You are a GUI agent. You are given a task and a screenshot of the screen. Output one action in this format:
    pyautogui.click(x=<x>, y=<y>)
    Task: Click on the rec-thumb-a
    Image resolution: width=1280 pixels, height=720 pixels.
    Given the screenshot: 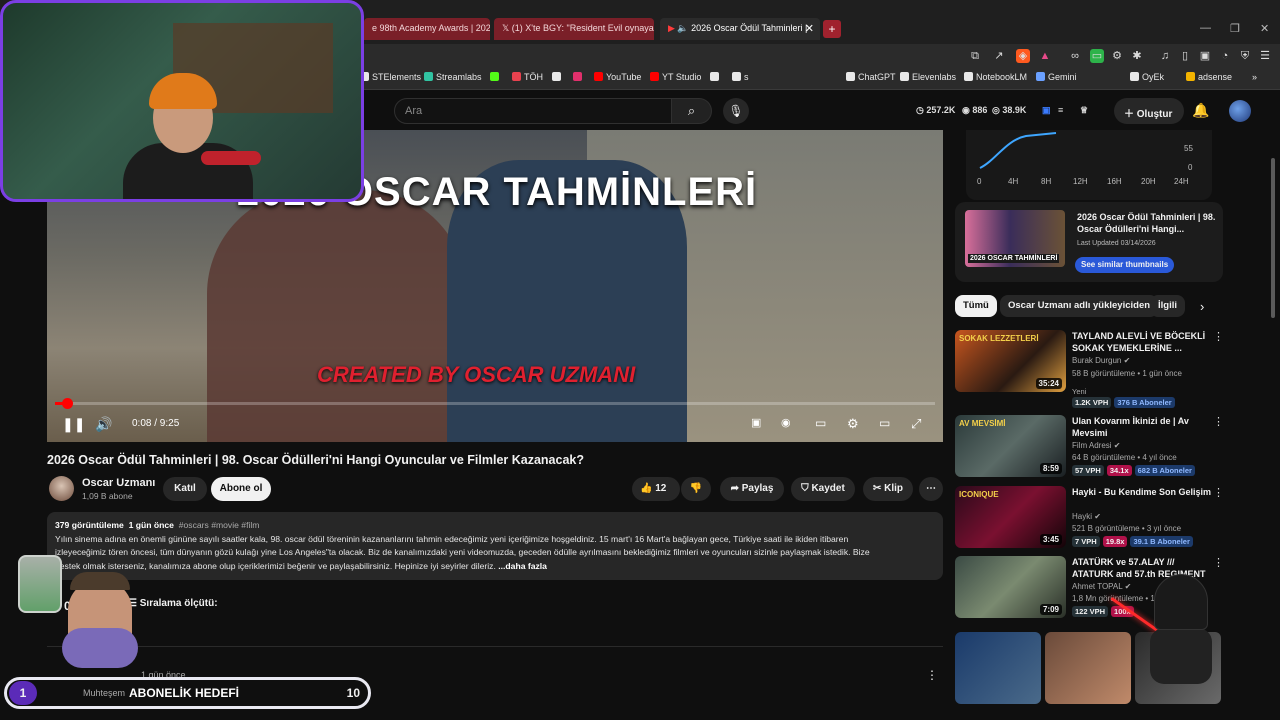 What is the action you would take?
    pyautogui.click(x=998, y=668)
    